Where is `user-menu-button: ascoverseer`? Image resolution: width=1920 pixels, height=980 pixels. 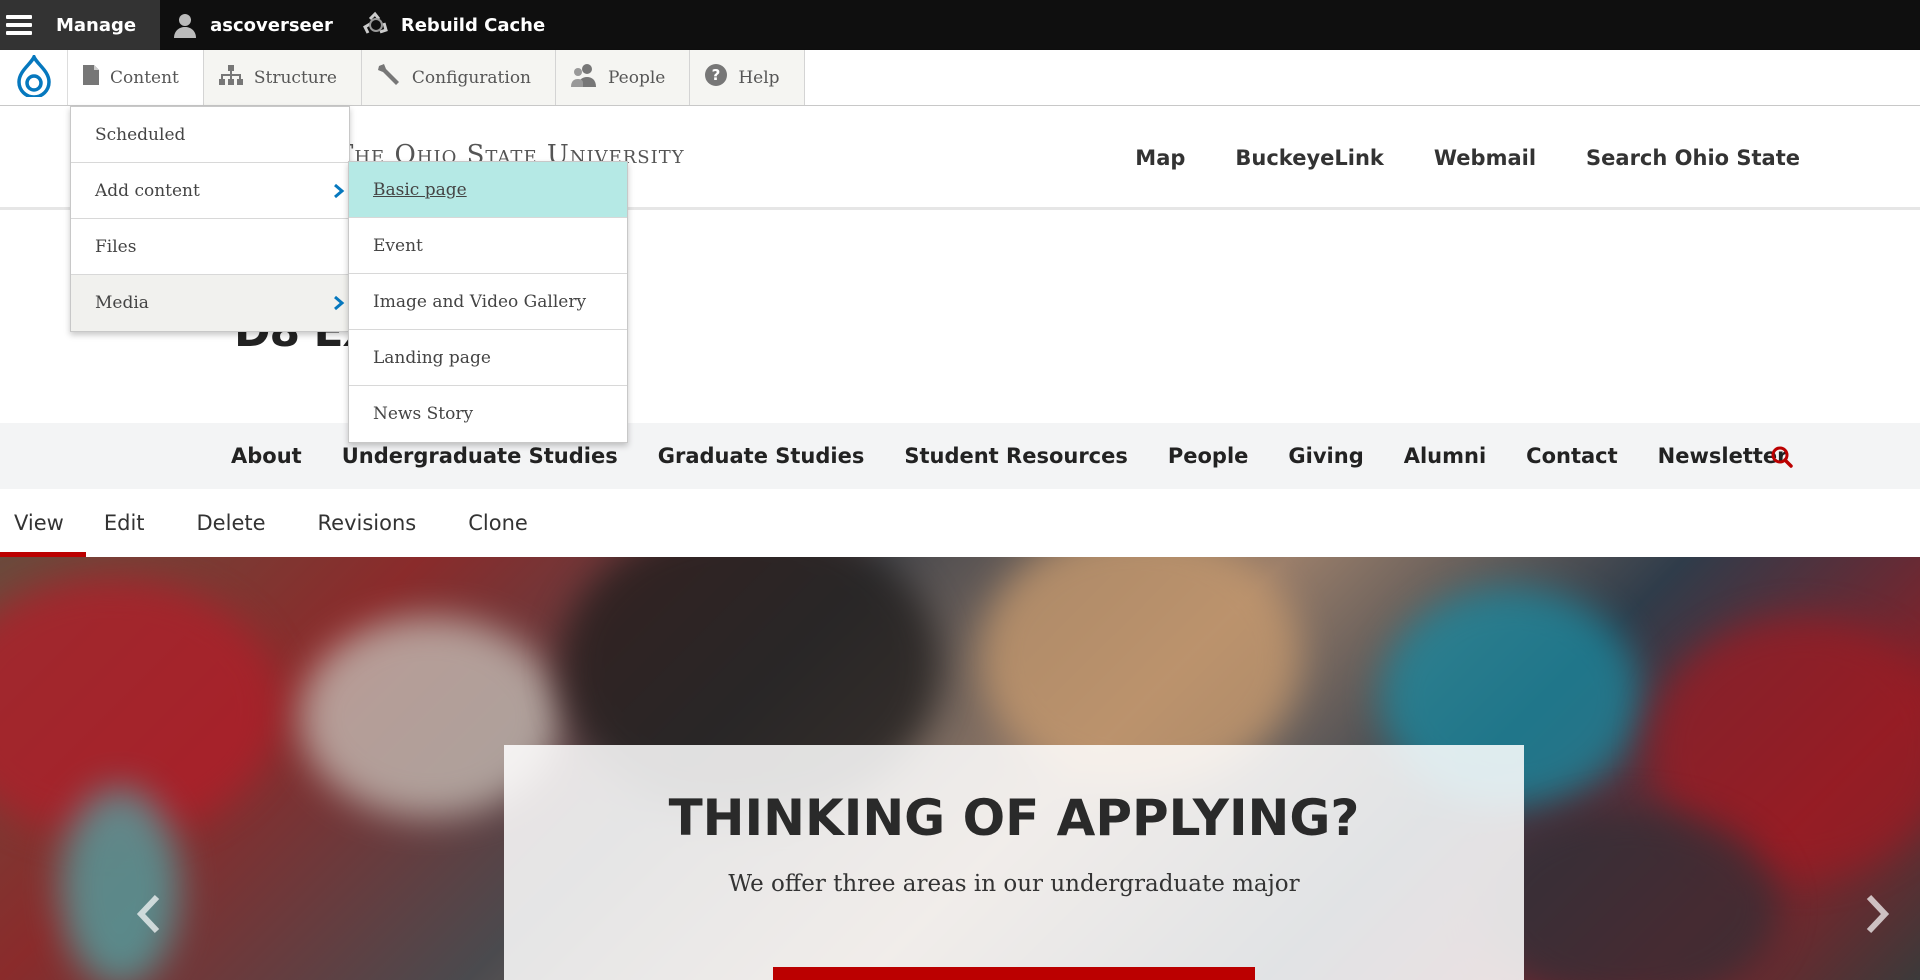 user-menu-button: ascoverseer is located at coordinates (256, 25).